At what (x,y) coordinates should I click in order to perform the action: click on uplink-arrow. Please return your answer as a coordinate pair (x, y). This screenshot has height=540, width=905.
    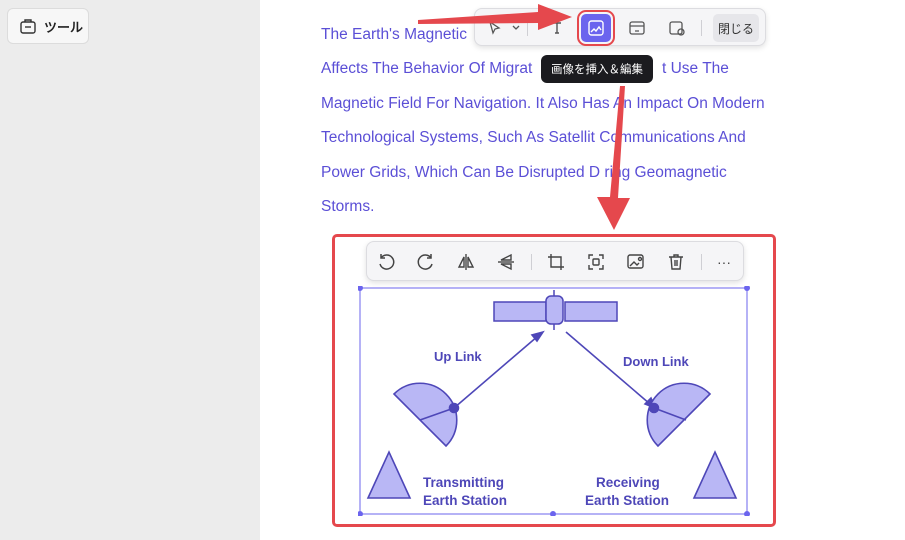
    Looking at the image, I should click on (499, 369).